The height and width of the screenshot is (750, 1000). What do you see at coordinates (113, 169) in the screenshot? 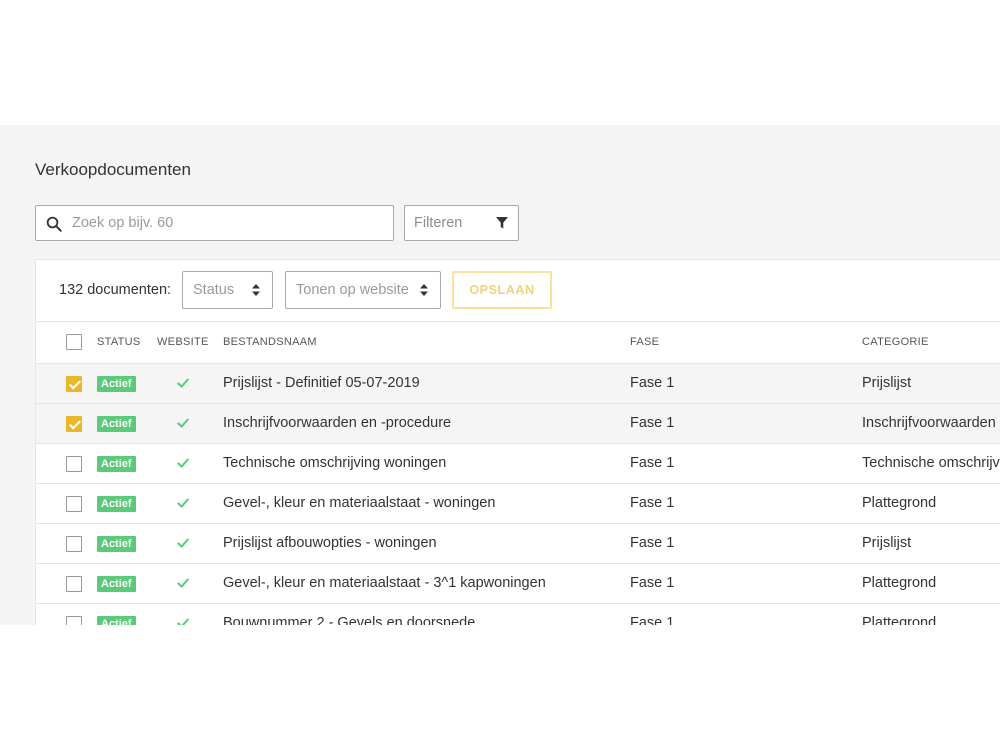
I see `page-title: Verkoopdocumenten` at bounding box center [113, 169].